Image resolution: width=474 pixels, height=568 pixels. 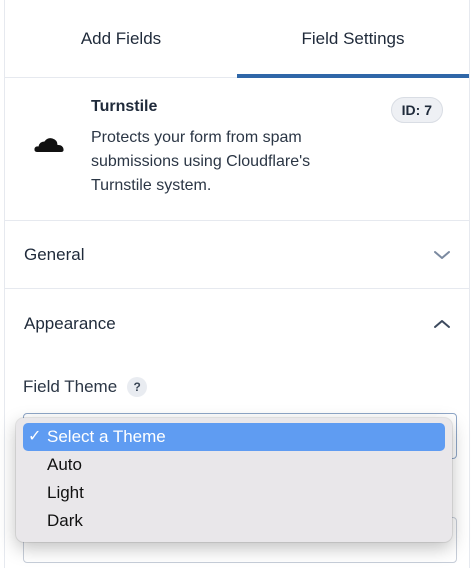 I want to click on option-label: Auto, so click(x=64, y=464).